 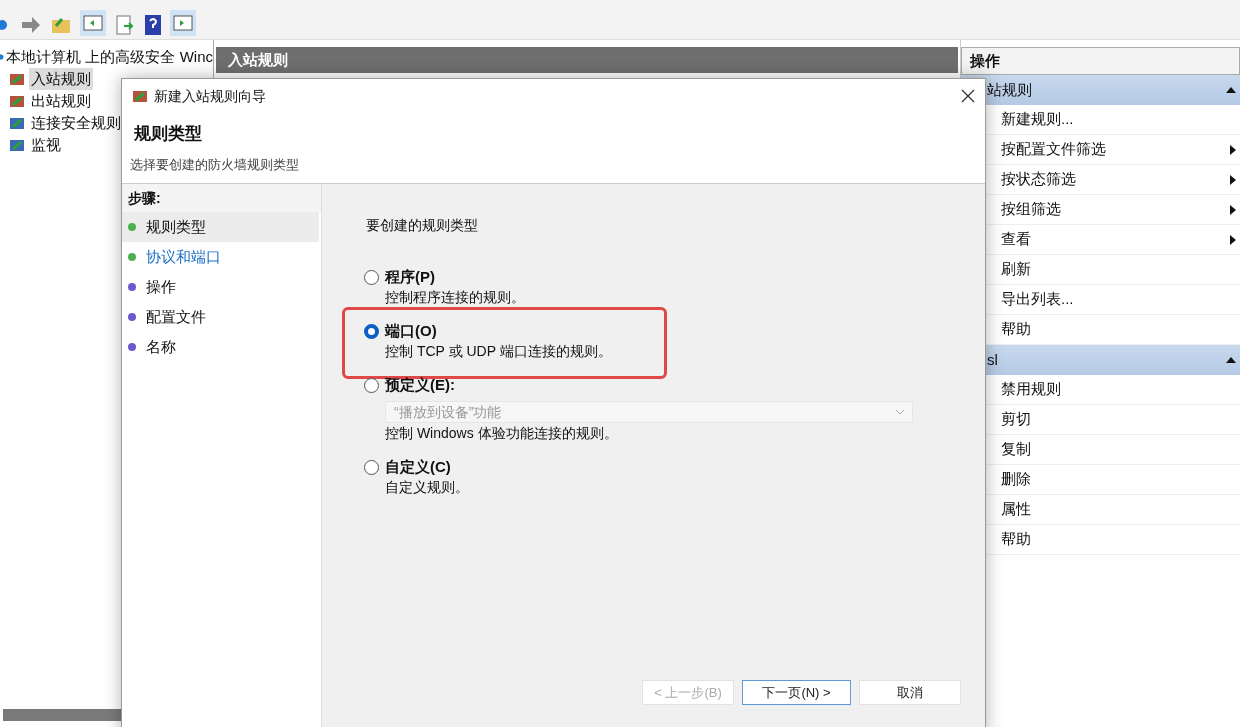 What do you see at coordinates (418, 467) in the screenshot?
I see `option-label: 自定义(C)` at bounding box center [418, 467].